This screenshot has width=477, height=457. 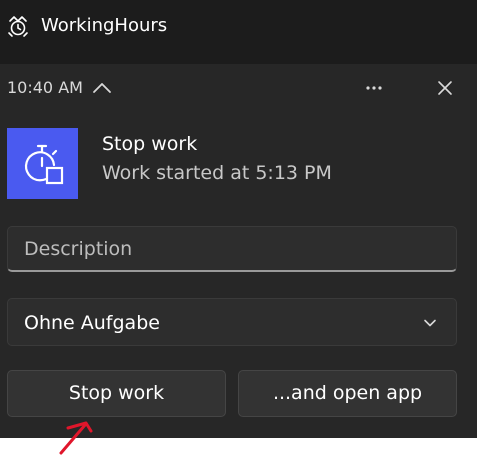 I want to click on app-title: WorkingHours, so click(x=104, y=25).